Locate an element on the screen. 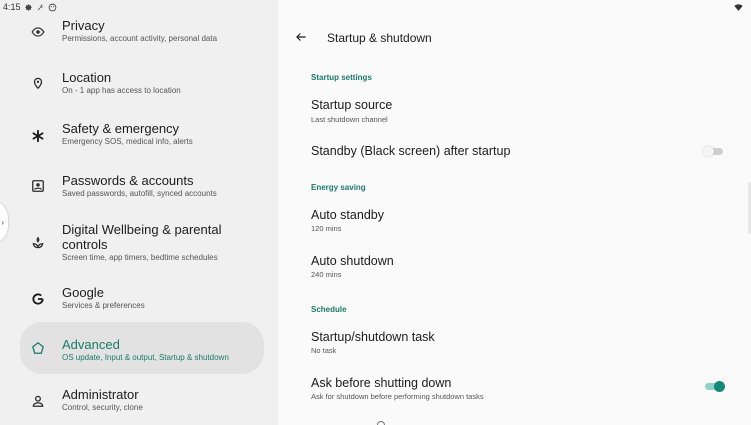 The height and width of the screenshot is (425, 751). section-header-startup: Startup settings is located at coordinates (341, 77).